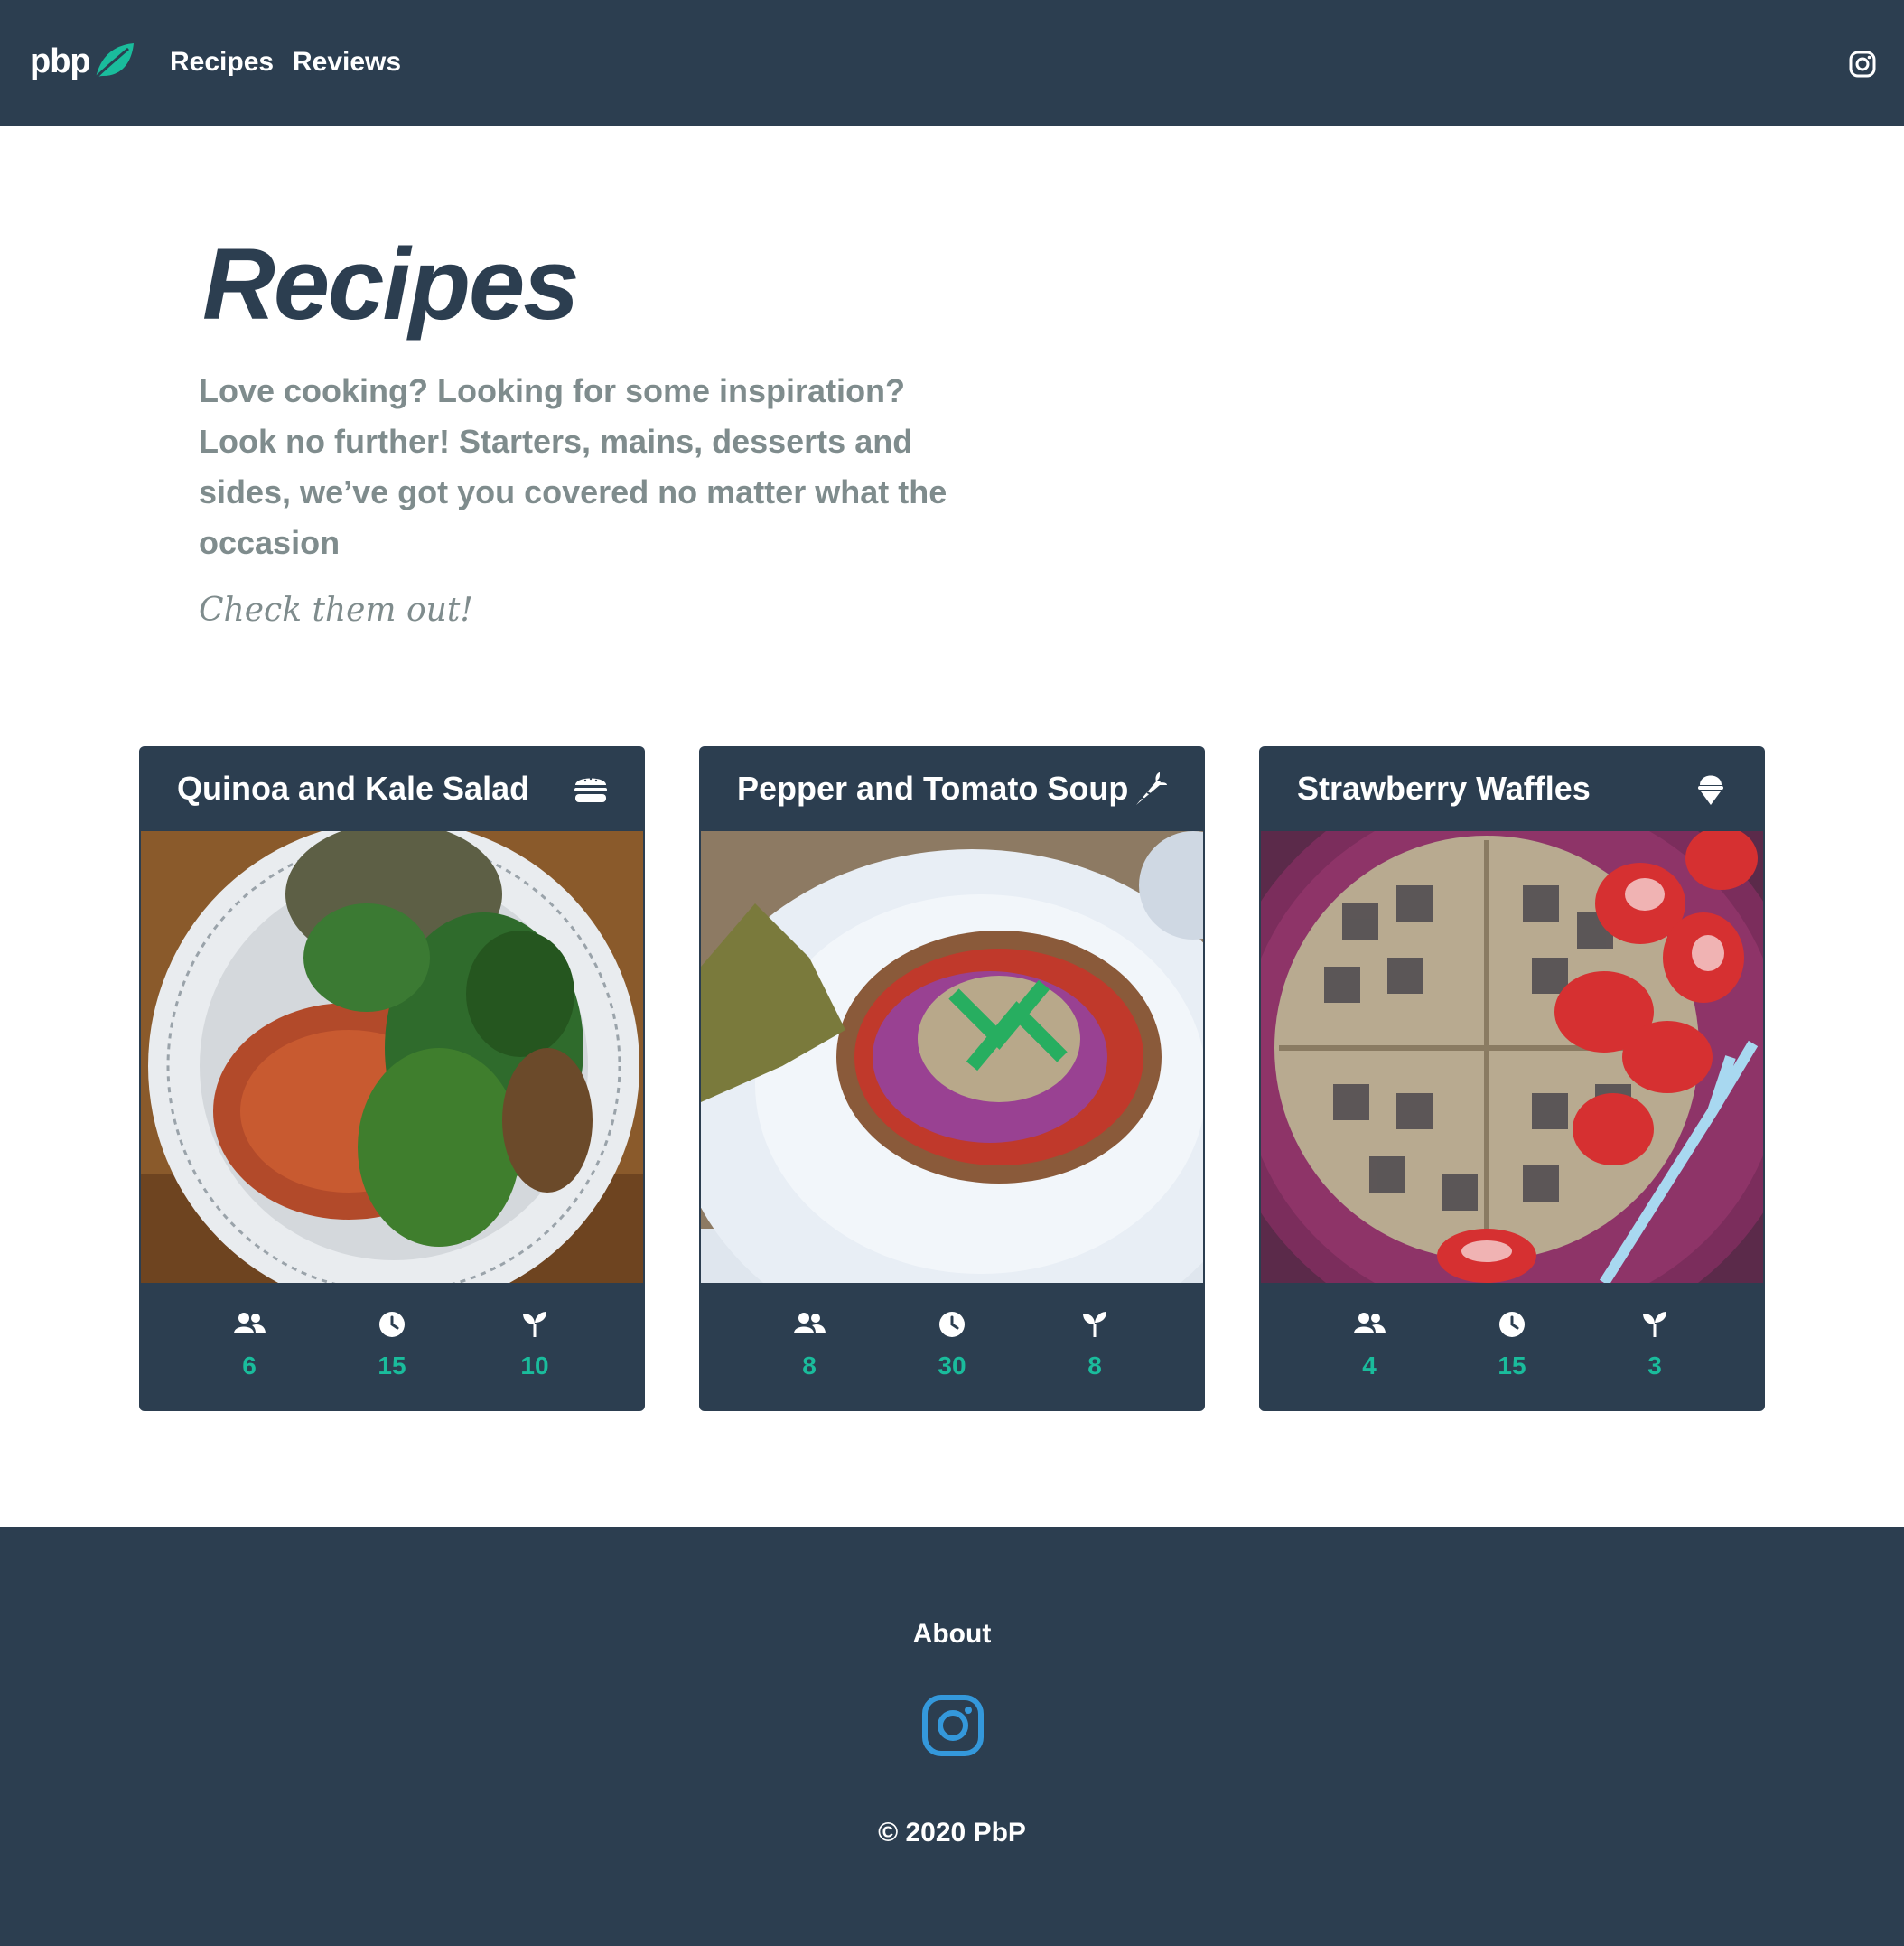  Describe the element at coordinates (1151, 788) in the screenshot. I see `carrot-icon` at that location.